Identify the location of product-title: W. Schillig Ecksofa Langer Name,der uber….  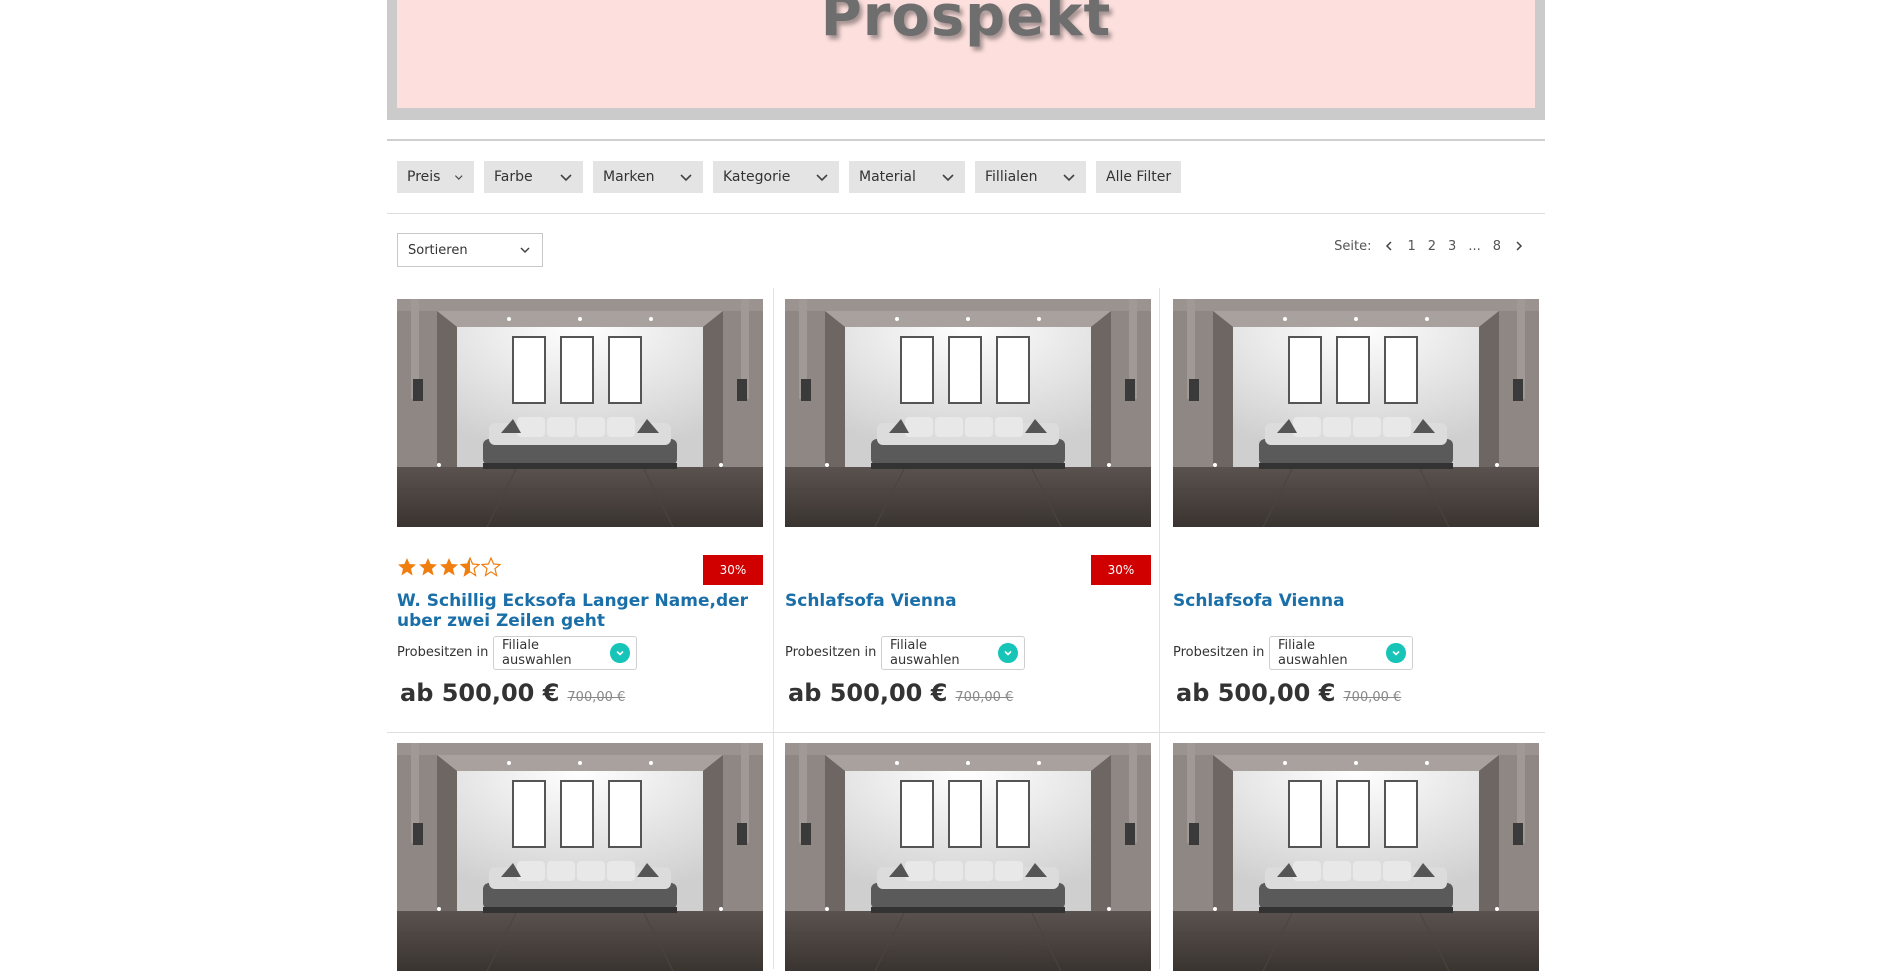
(580, 611).